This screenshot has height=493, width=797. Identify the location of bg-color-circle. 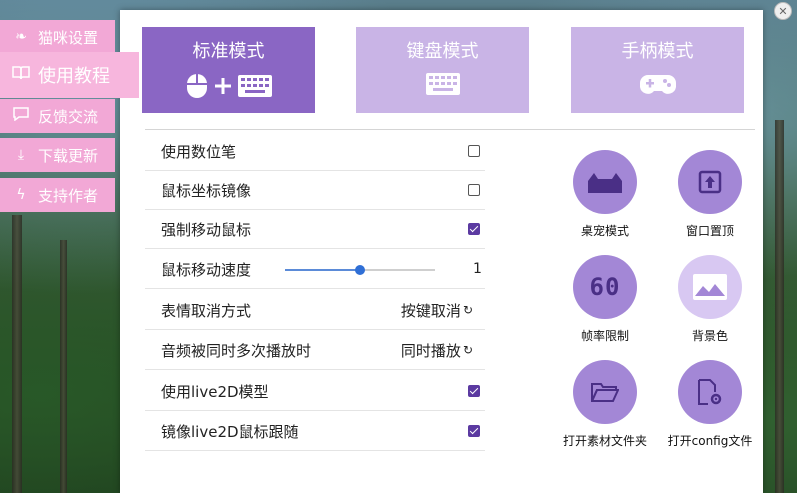
(710, 287).